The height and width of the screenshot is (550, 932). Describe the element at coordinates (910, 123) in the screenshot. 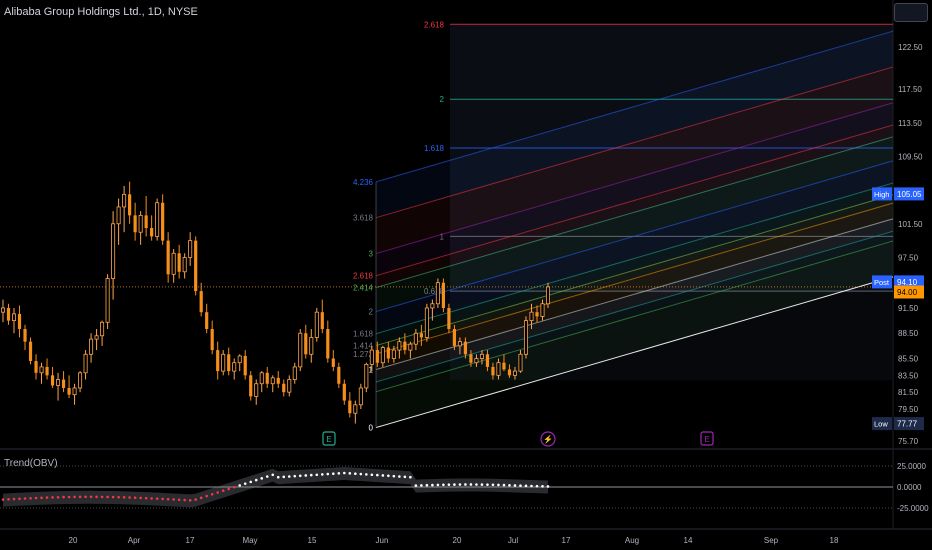

I see `y-tick-label: 113.50` at that location.